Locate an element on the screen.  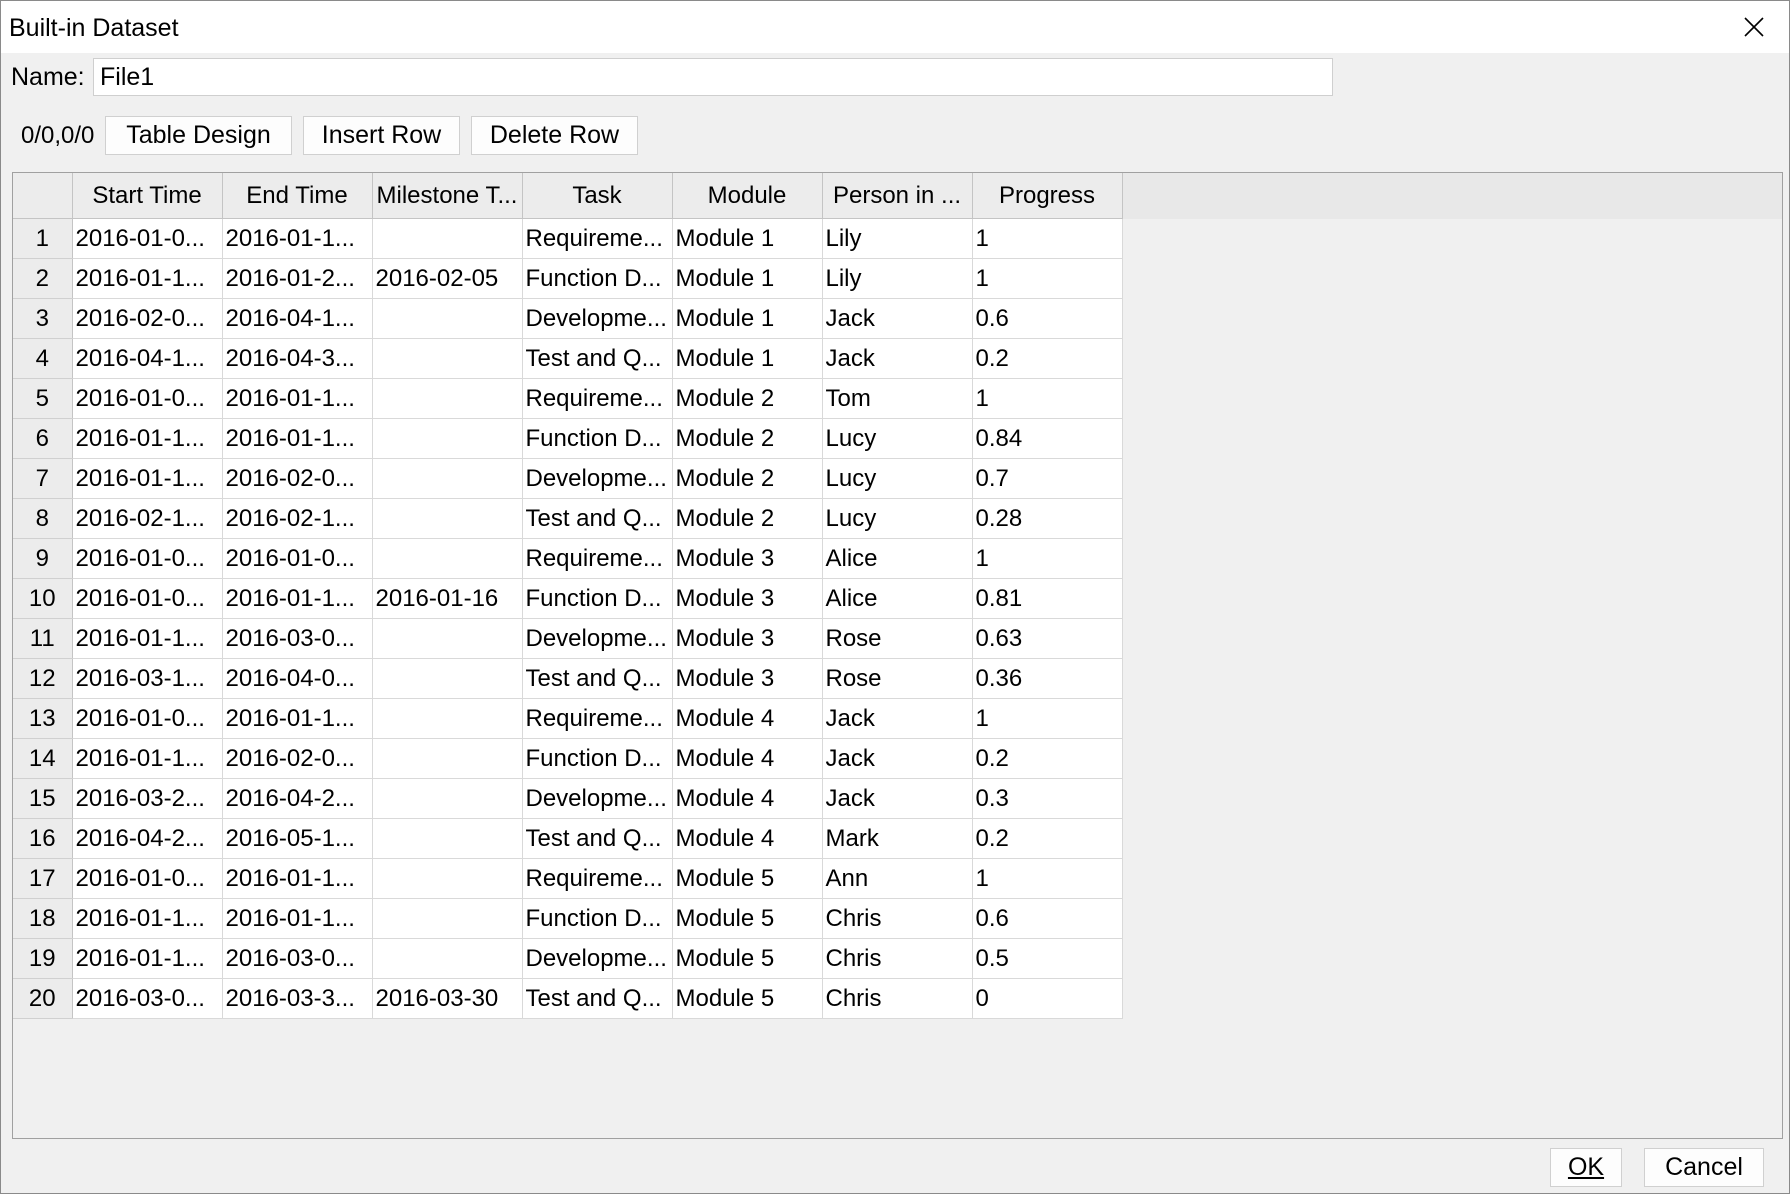
row-number-cell: 7 is located at coordinates (43, 478).